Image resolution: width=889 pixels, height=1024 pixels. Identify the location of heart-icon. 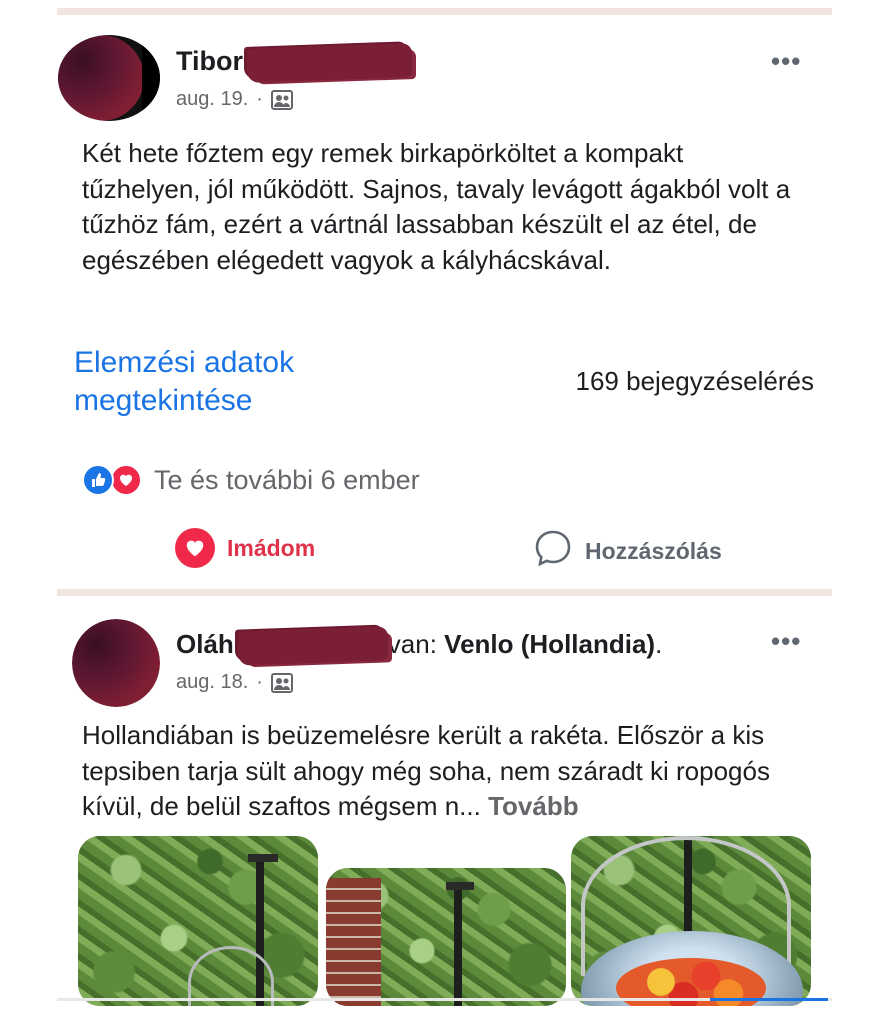
(195, 548).